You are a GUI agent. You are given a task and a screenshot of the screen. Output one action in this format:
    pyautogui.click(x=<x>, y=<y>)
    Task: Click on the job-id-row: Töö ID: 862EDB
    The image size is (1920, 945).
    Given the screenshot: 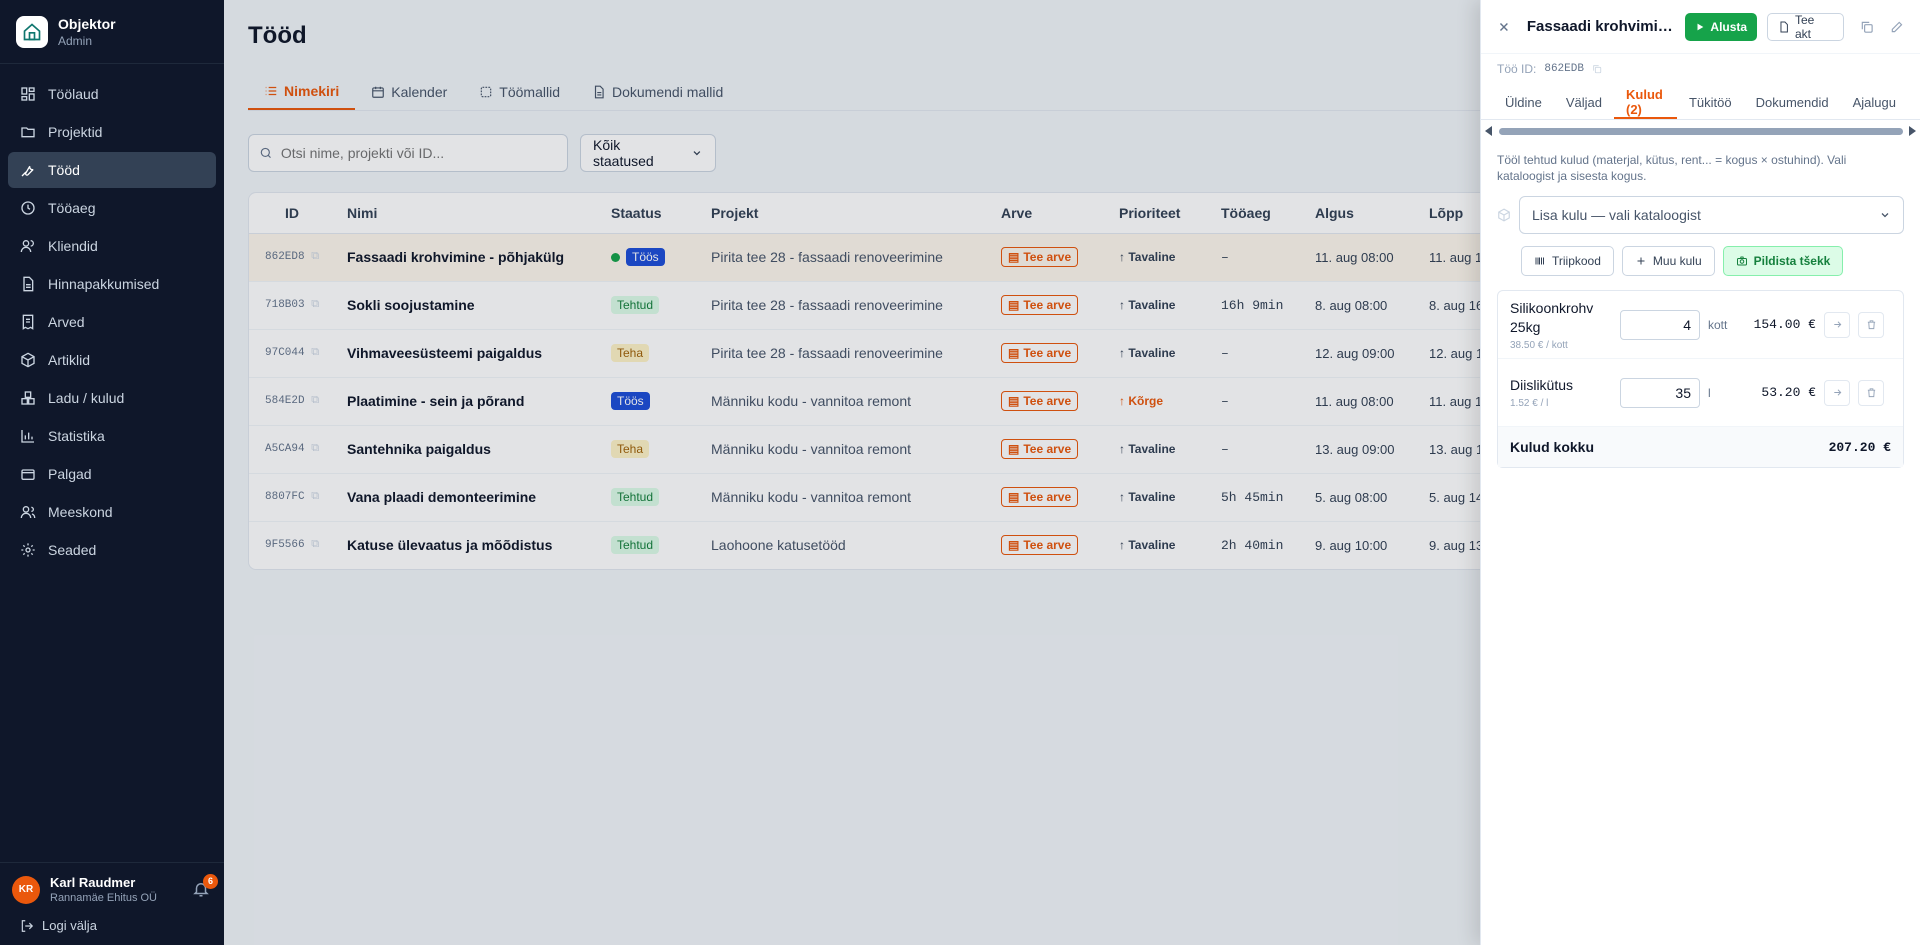 What is the action you would take?
    pyautogui.click(x=1700, y=65)
    